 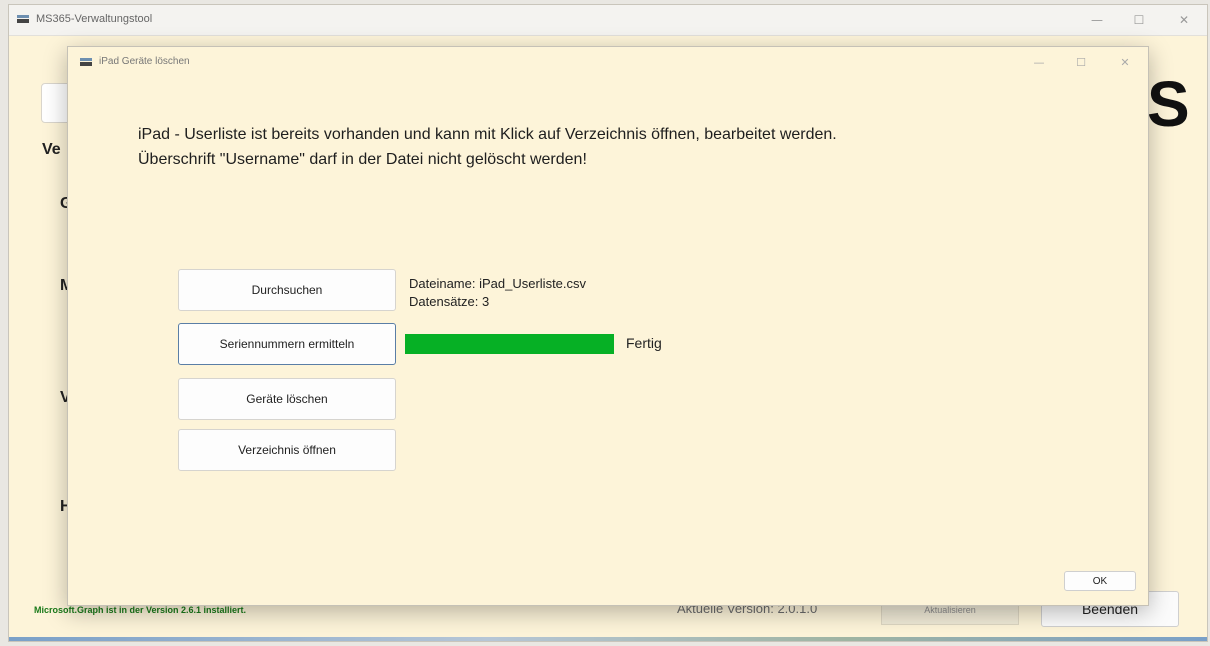 I want to click on record-count-label: Datensätze: 3, so click(x=449, y=301).